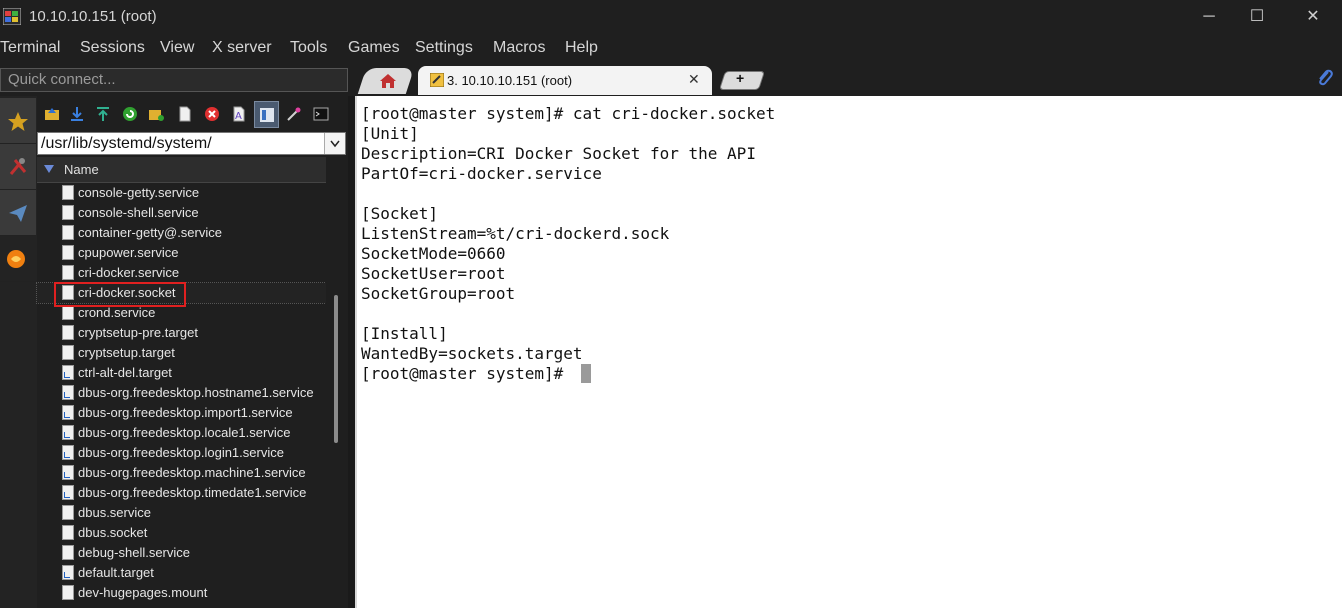  I want to click on sidebar-sftp, so click(18, 259).